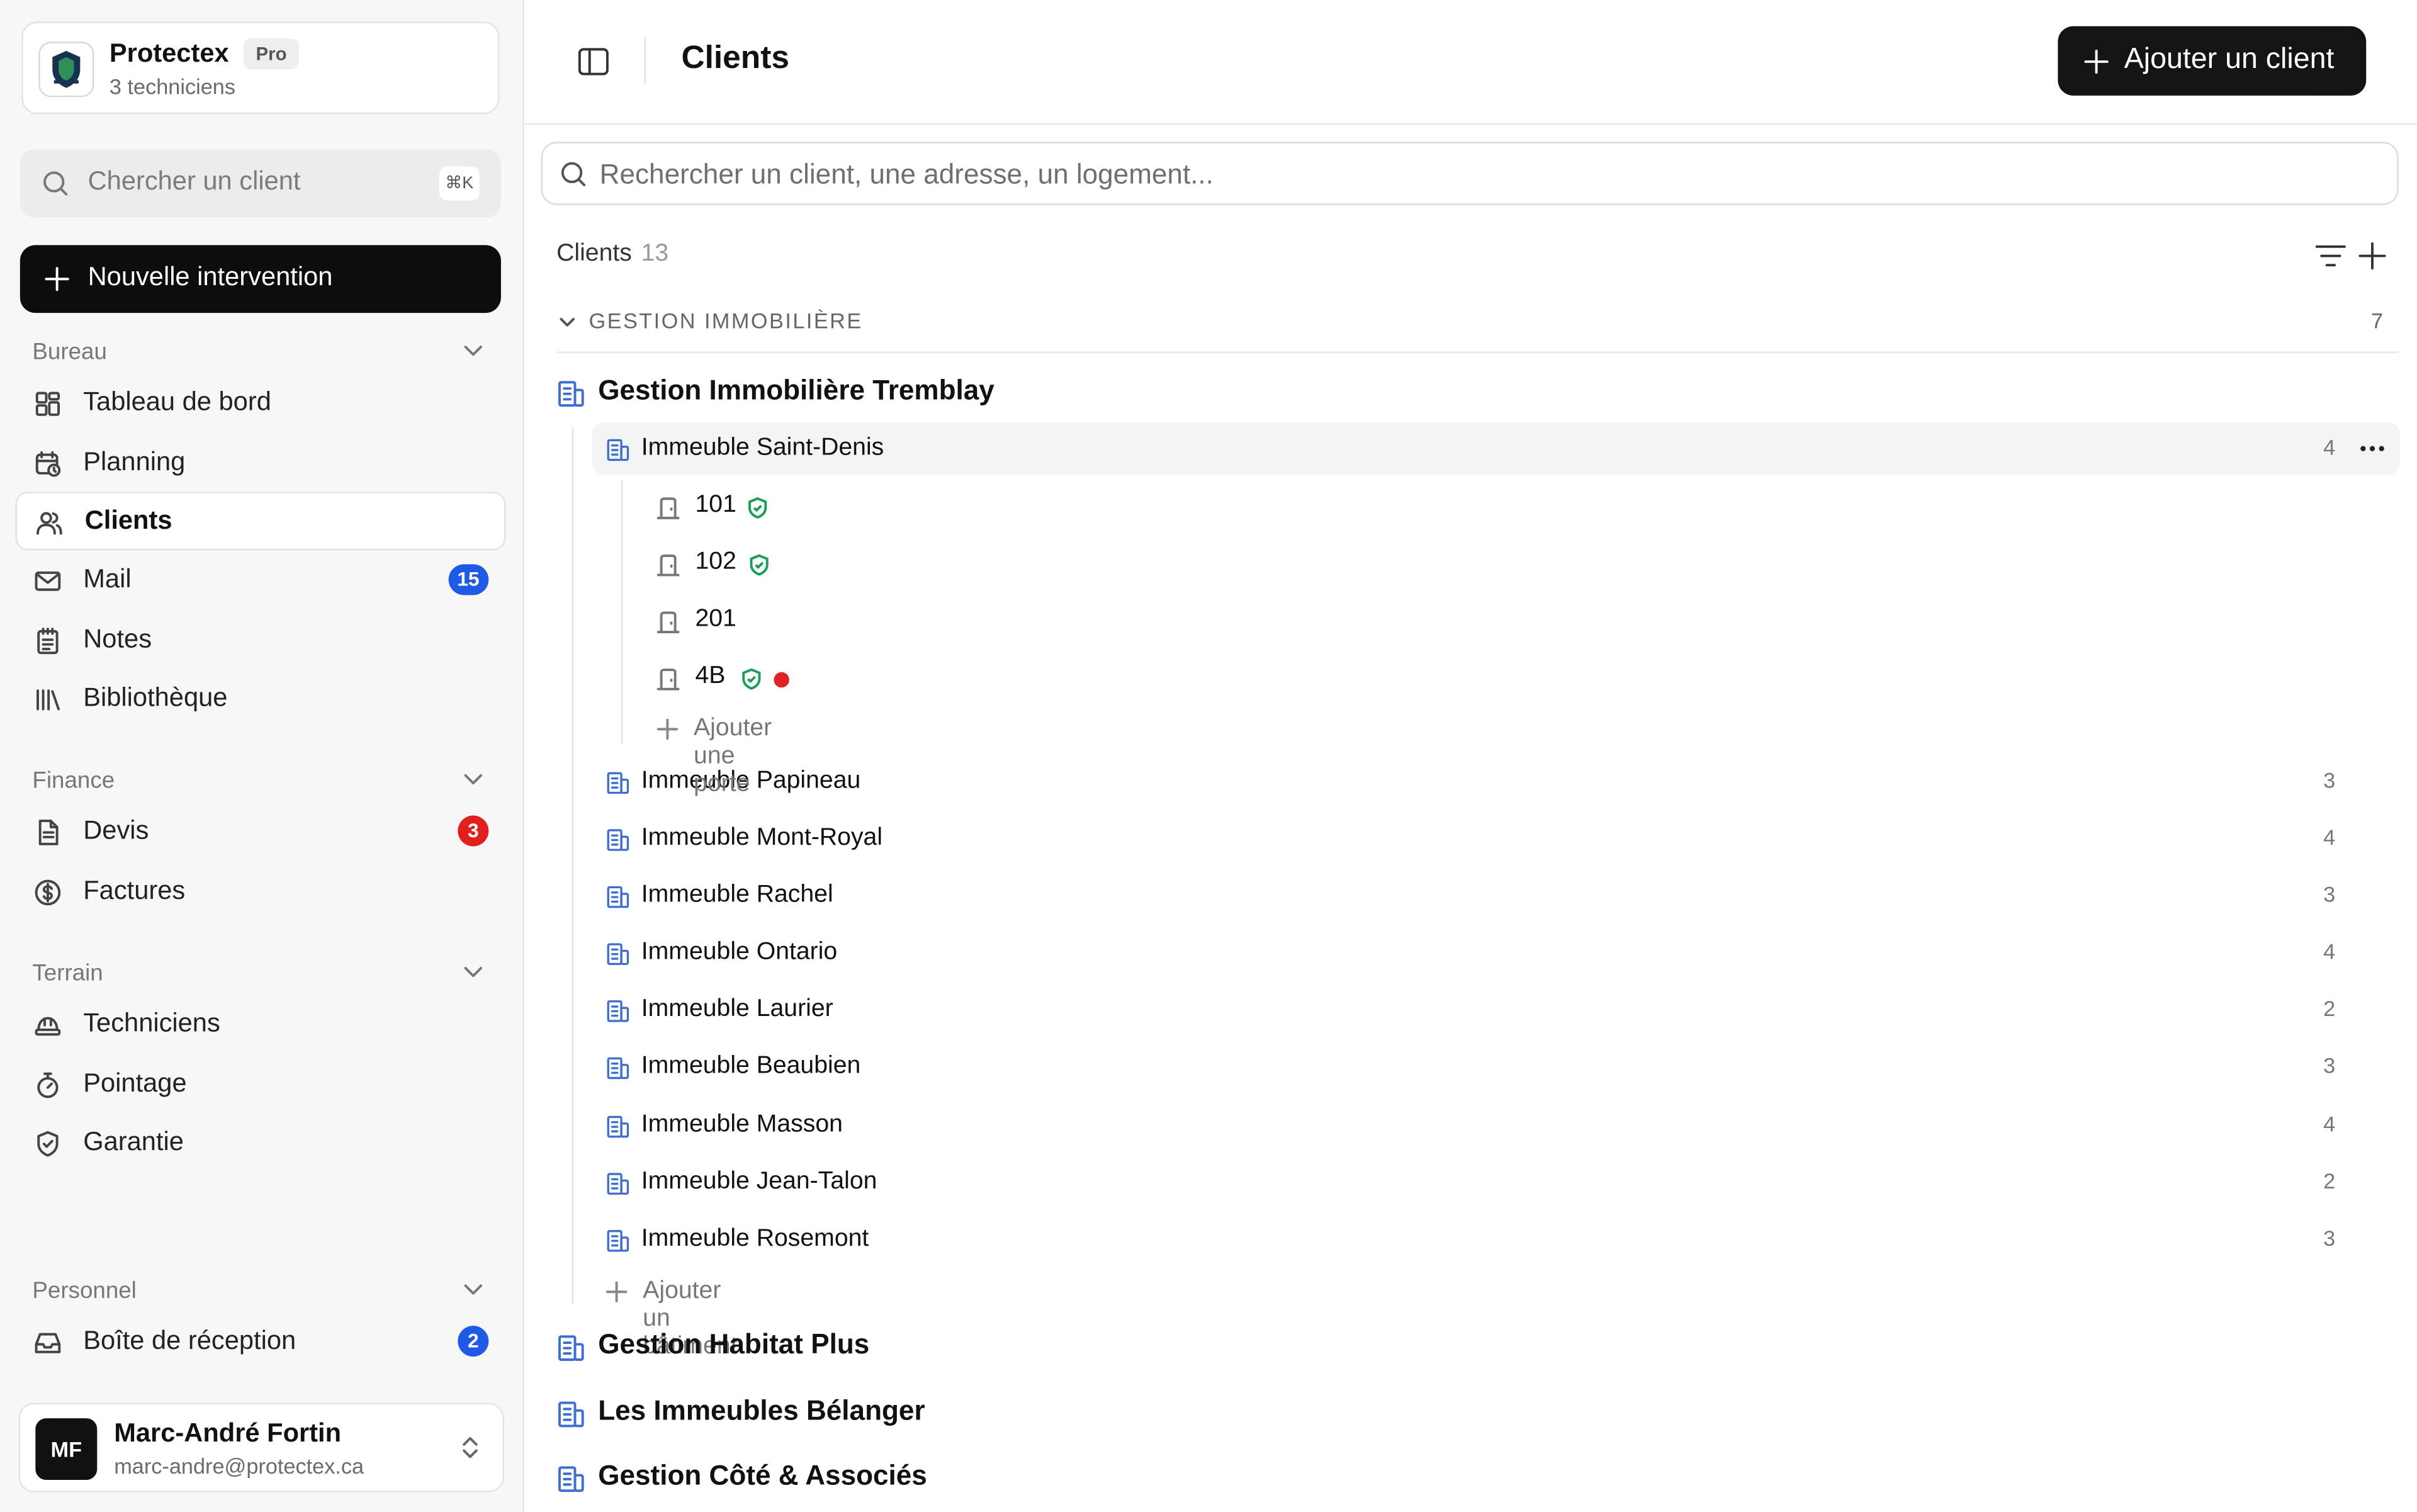 This screenshot has width=2417, height=1512. I want to click on building-name: Immeuble Rachel, so click(737, 894).